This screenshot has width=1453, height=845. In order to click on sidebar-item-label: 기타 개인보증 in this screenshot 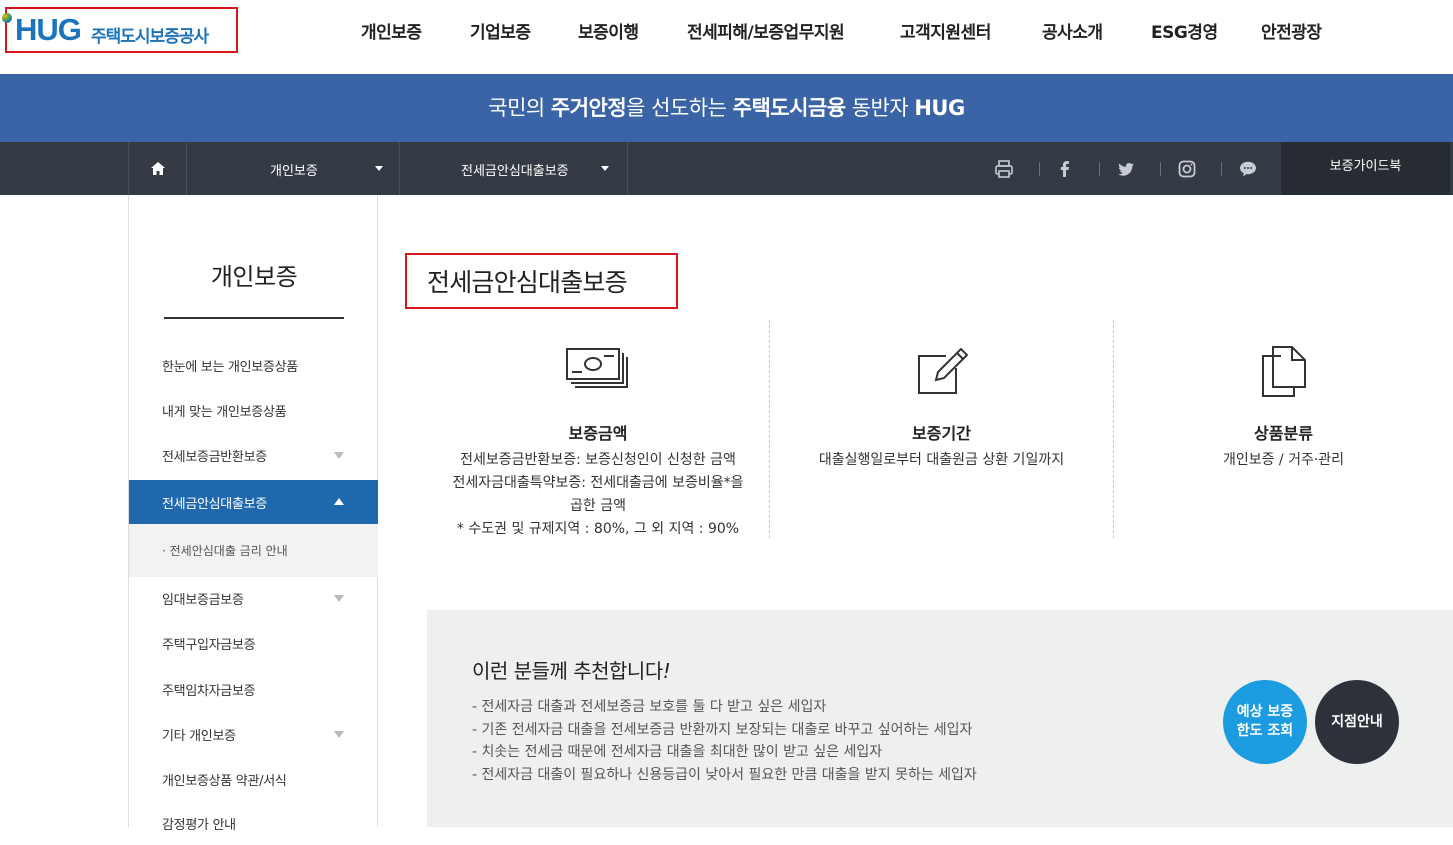, I will do `click(199, 736)`.